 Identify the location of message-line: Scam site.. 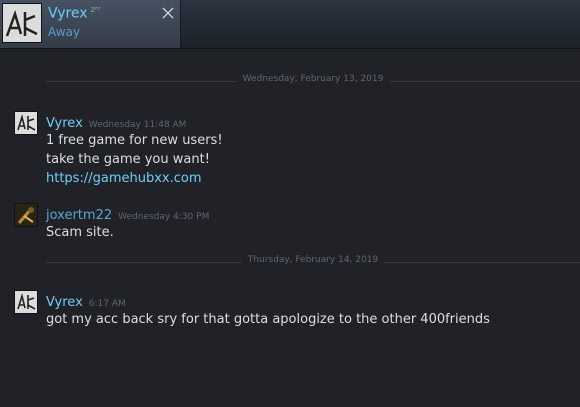
(80, 232).